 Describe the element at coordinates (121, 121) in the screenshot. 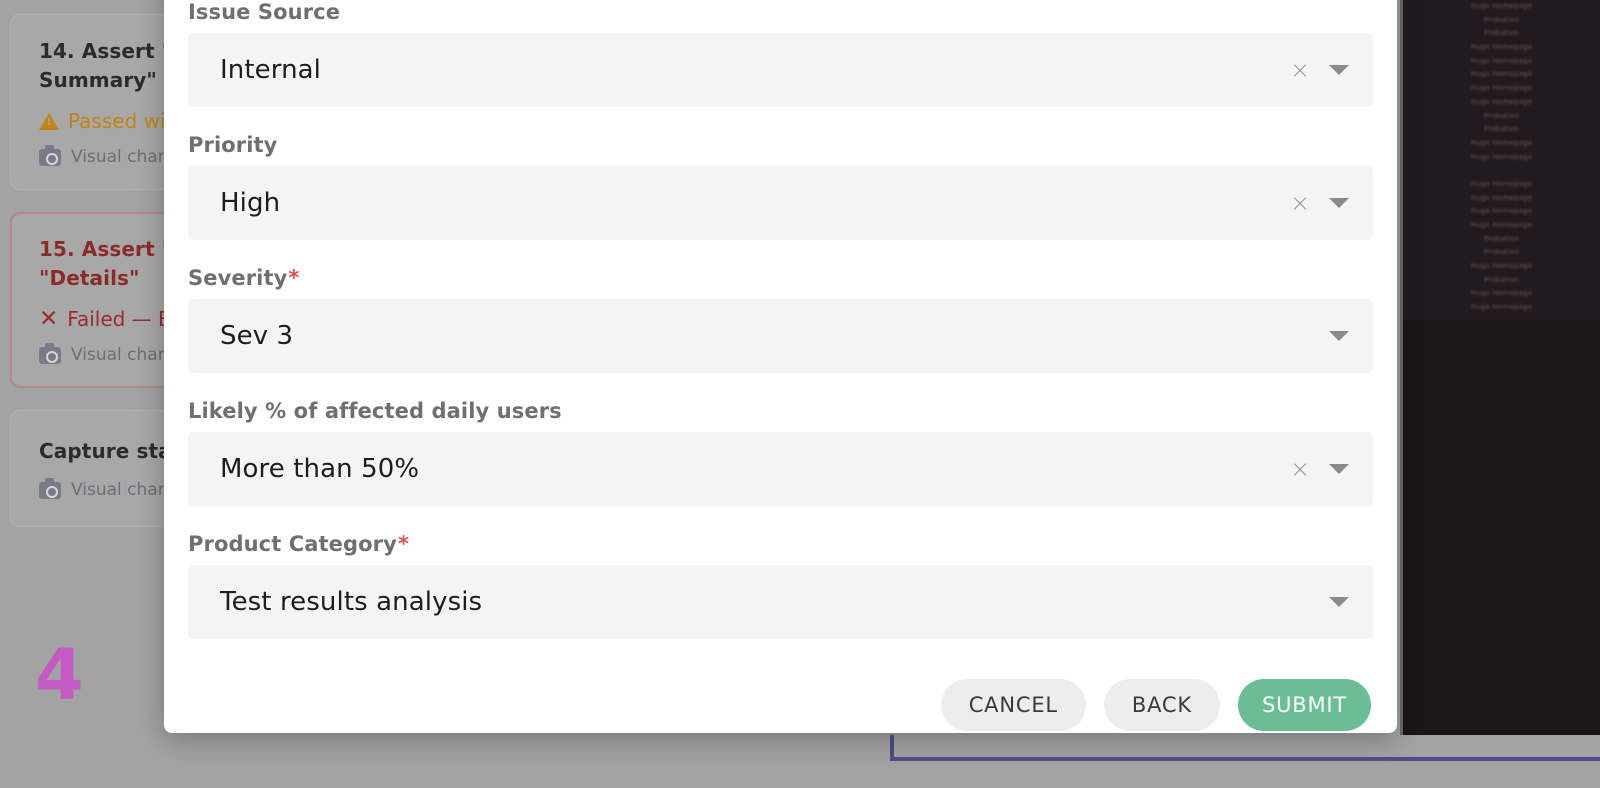

I see `status-text: Passed wit` at that location.